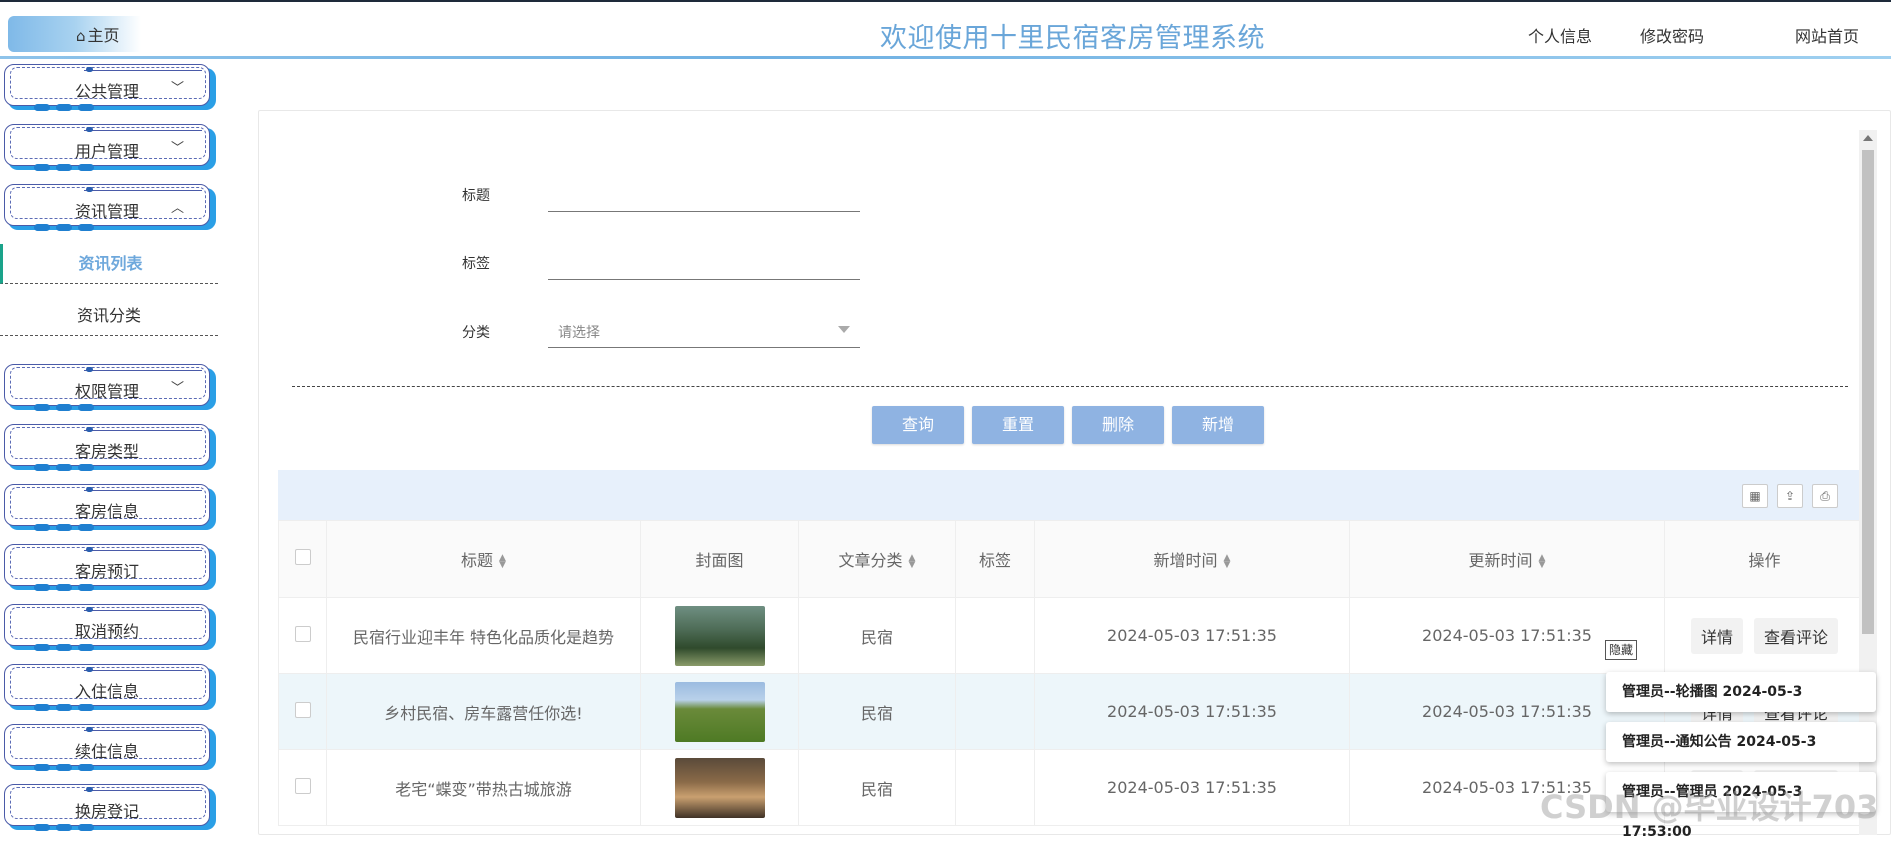  What do you see at coordinates (1560, 35) in the screenshot?
I see `profile-link: 个人信息` at bounding box center [1560, 35].